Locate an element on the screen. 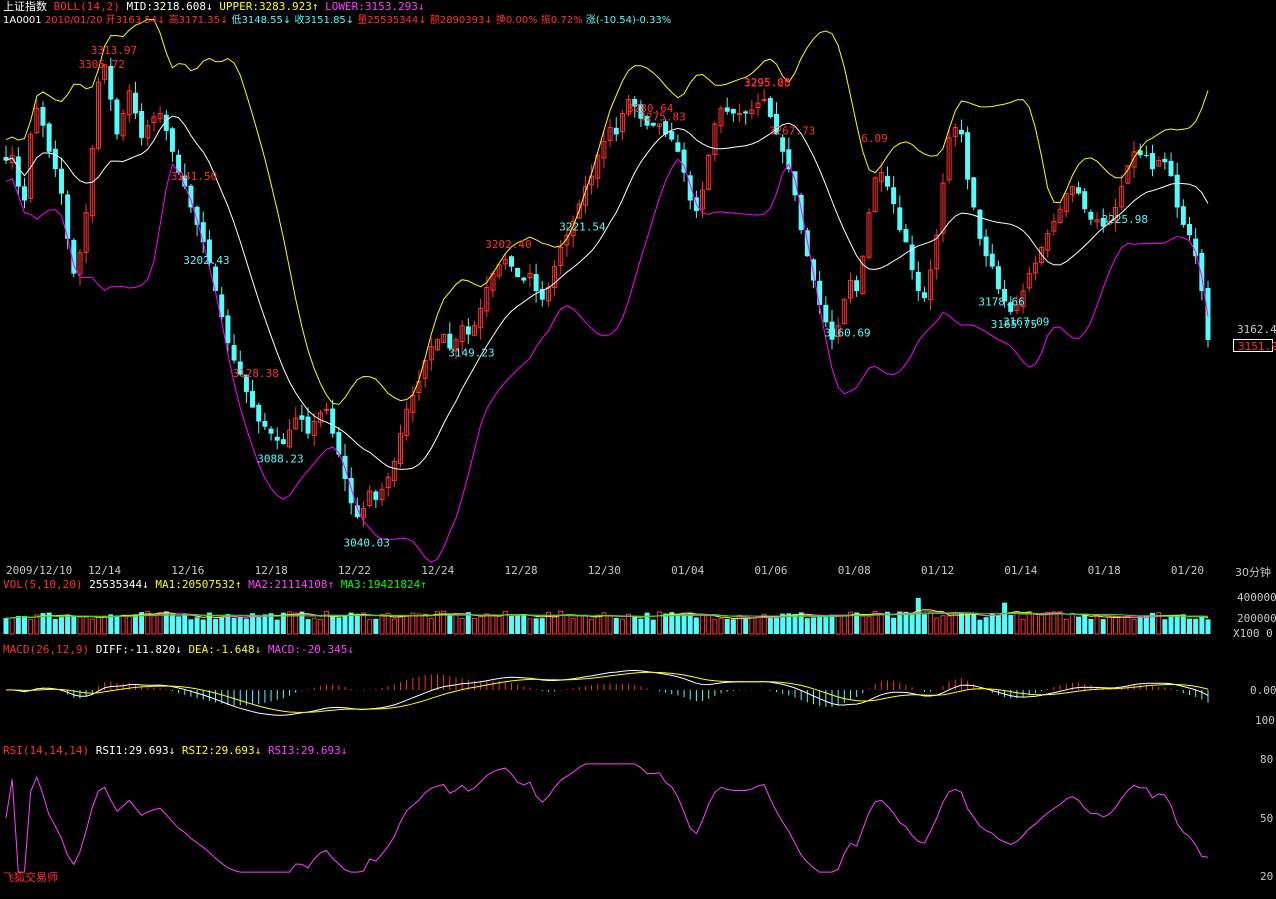 Image resolution: width=1276 pixels, height=899 pixels. current-price-box: 3151.9 is located at coordinates (1254, 346).